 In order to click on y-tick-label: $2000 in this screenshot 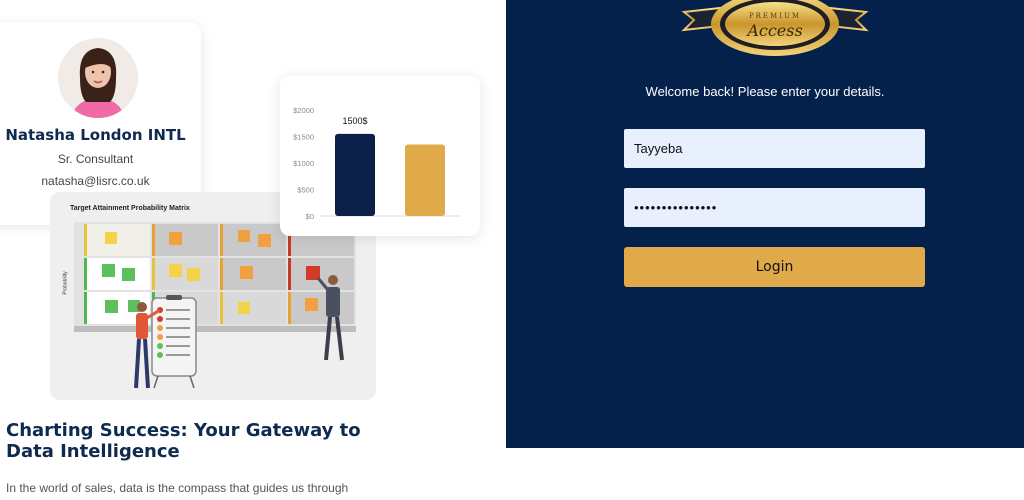, I will do `click(303, 110)`.